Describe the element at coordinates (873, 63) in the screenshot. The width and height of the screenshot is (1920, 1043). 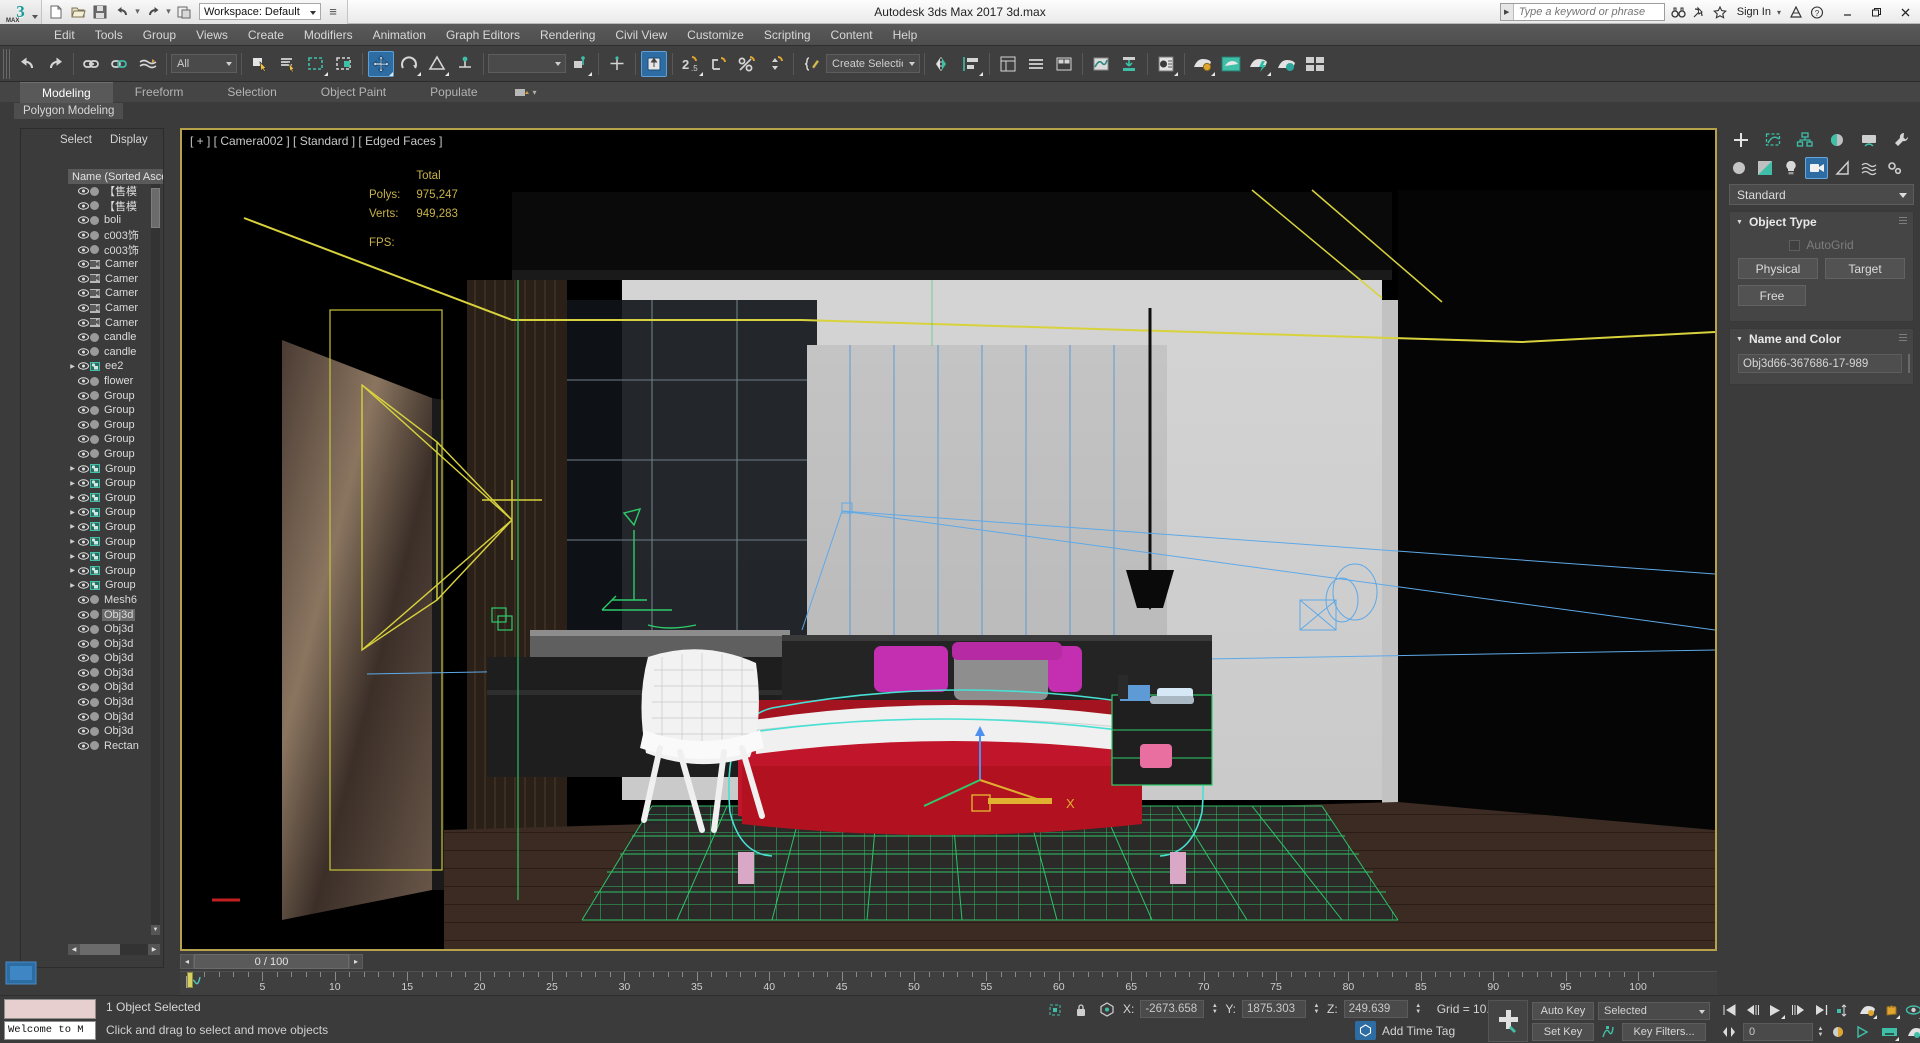
I see `named-selection-sets-combo: Create Selection Se` at that location.